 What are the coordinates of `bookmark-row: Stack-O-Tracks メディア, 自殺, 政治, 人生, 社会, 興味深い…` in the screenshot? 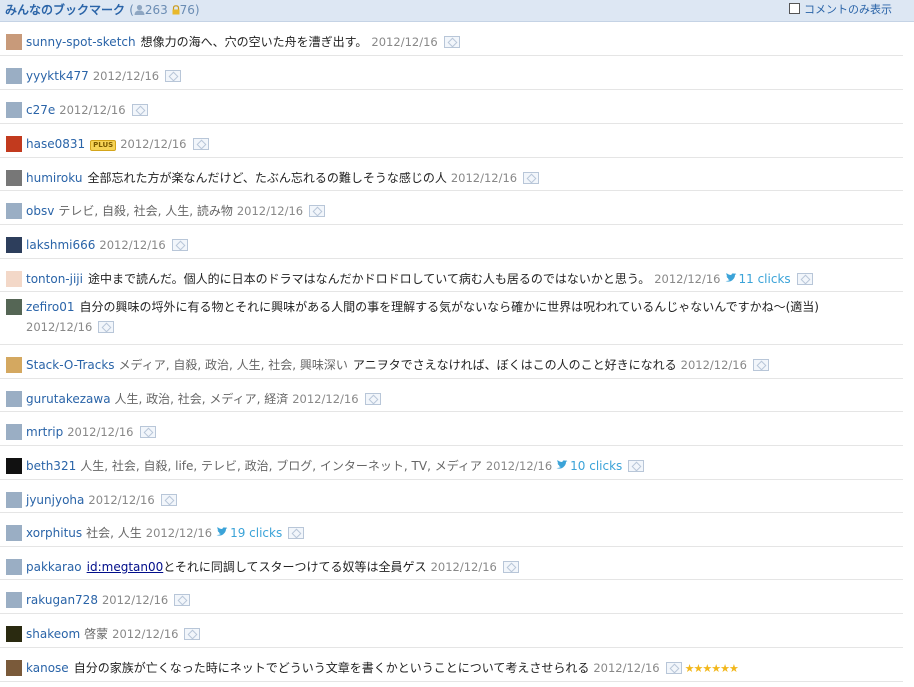 It's located at (451, 362).